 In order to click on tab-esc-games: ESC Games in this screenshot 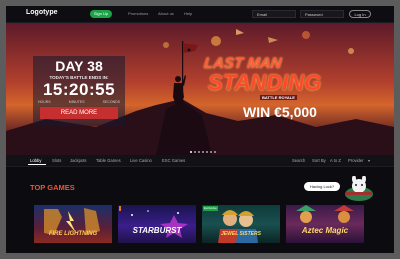, I will do `click(173, 160)`.